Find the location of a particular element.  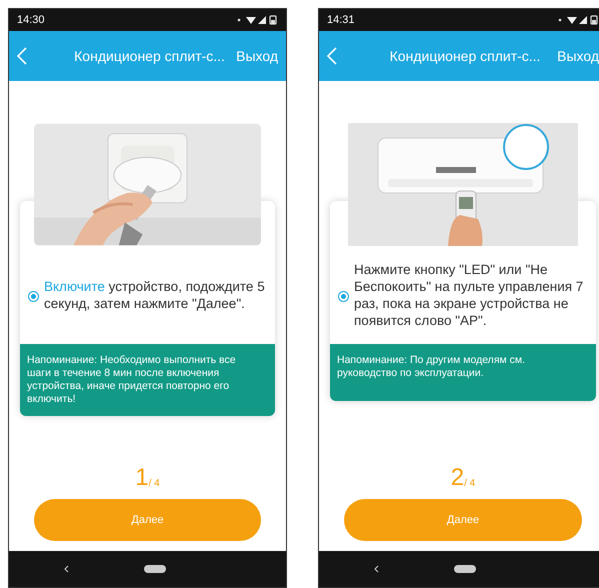

instruction-text: Нажмите кнопку "LED" или "Не Беспокоить" на пульте управления 7 раз, пока на экране устройства не появится слово "AP". is located at coordinates (469, 295).